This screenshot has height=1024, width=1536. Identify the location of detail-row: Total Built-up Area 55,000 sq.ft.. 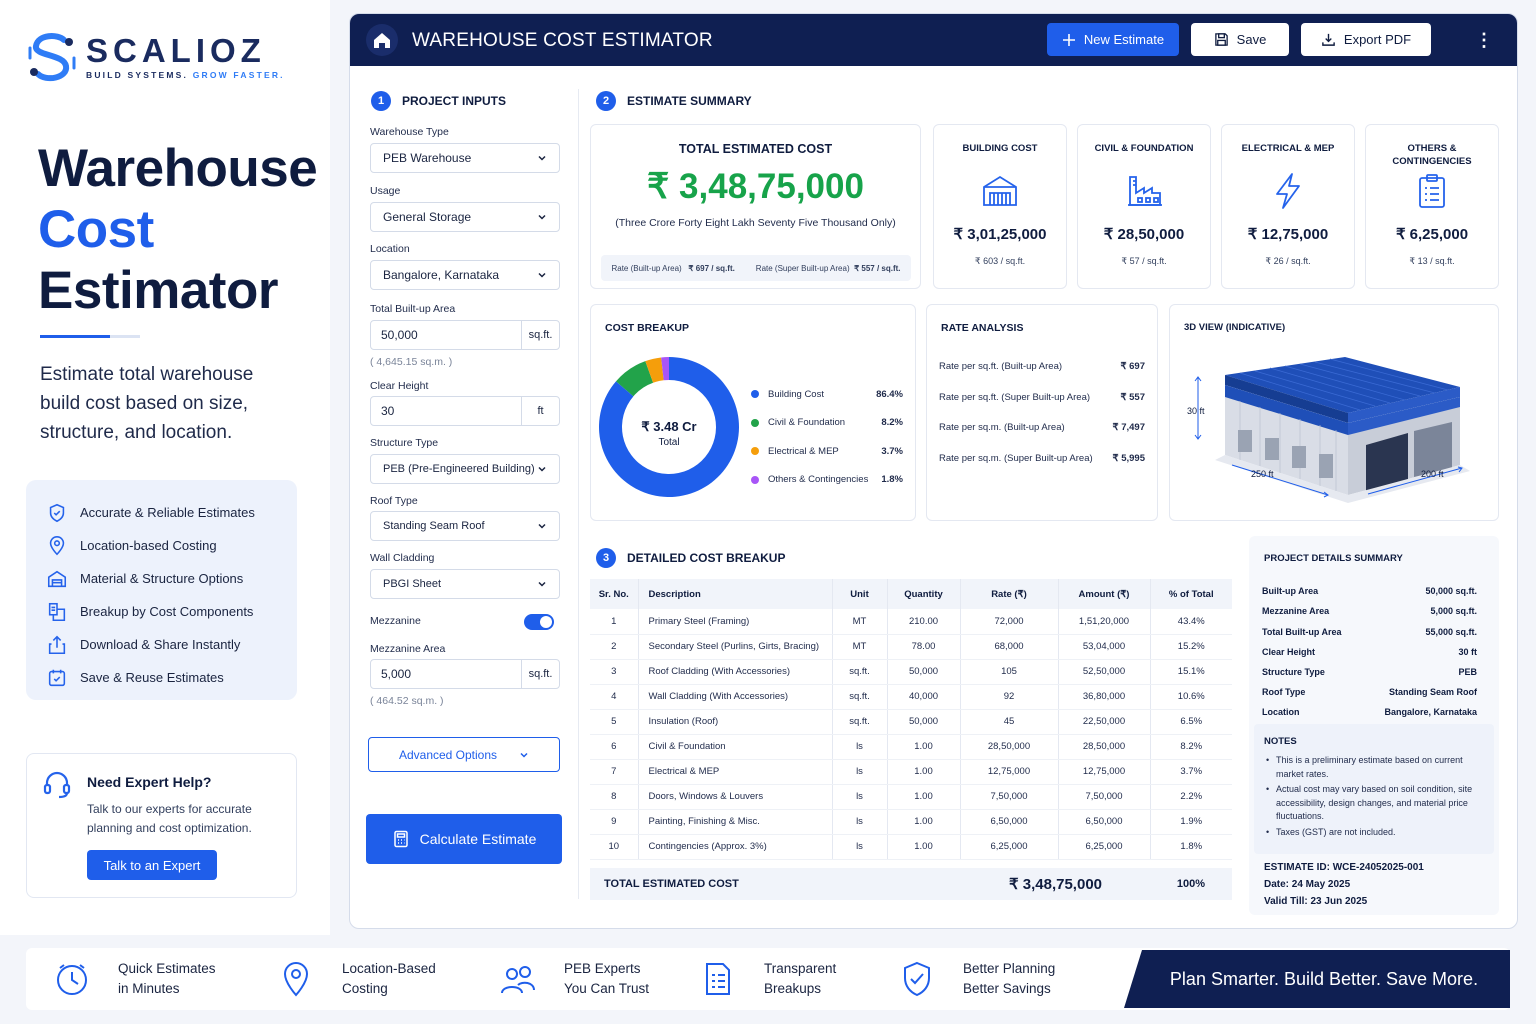
(1369, 632).